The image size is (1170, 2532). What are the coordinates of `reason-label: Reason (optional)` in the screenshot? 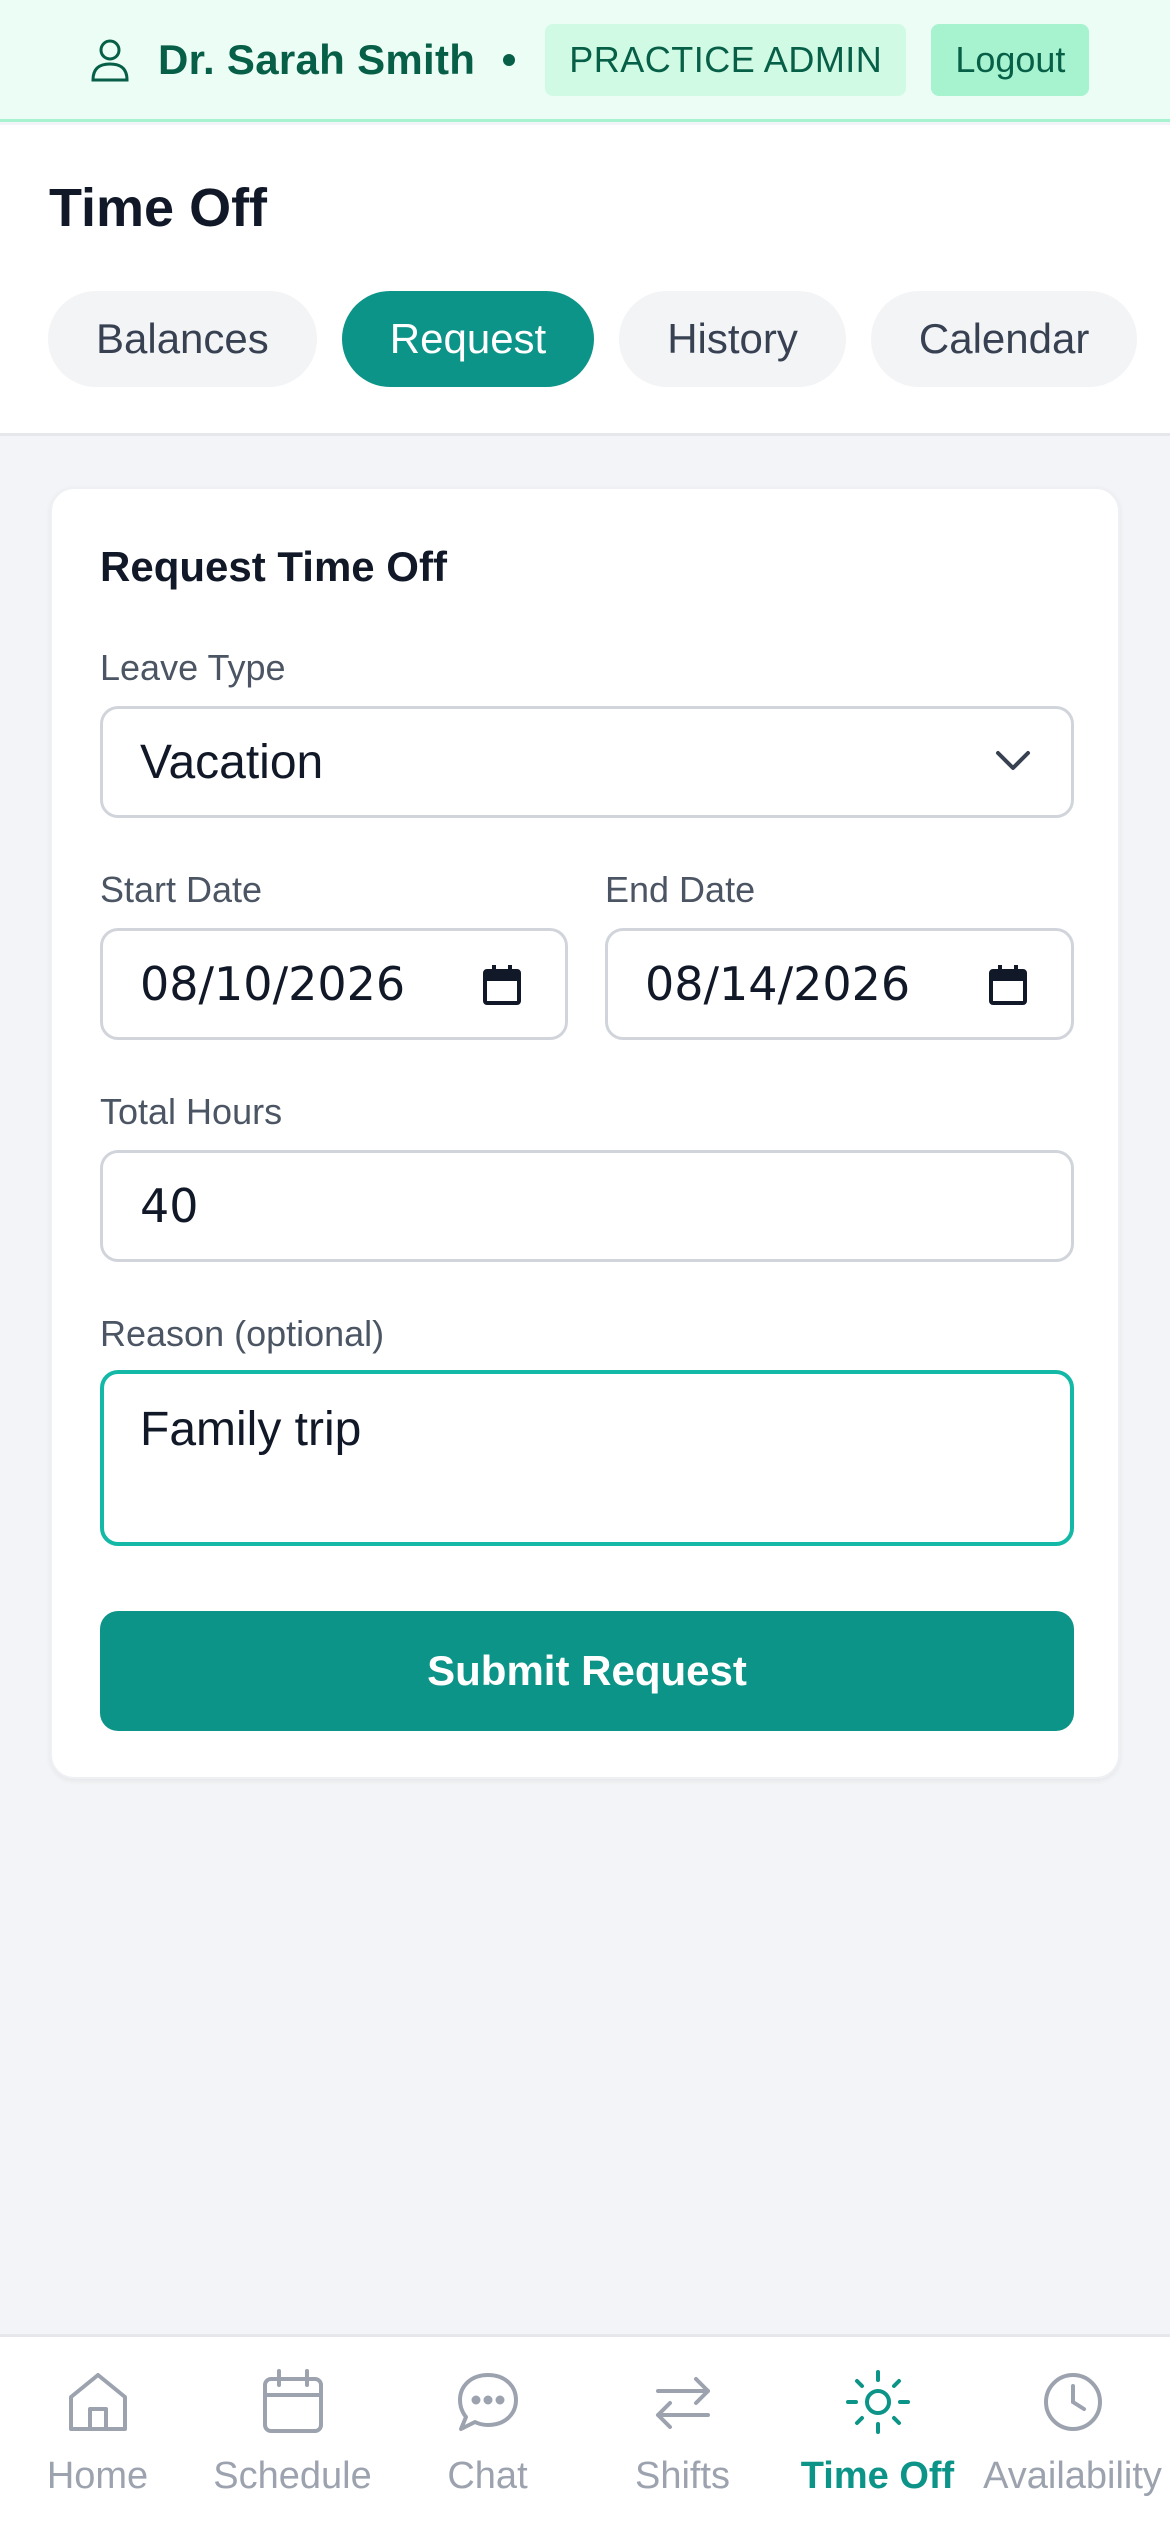 It's located at (242, 1333).